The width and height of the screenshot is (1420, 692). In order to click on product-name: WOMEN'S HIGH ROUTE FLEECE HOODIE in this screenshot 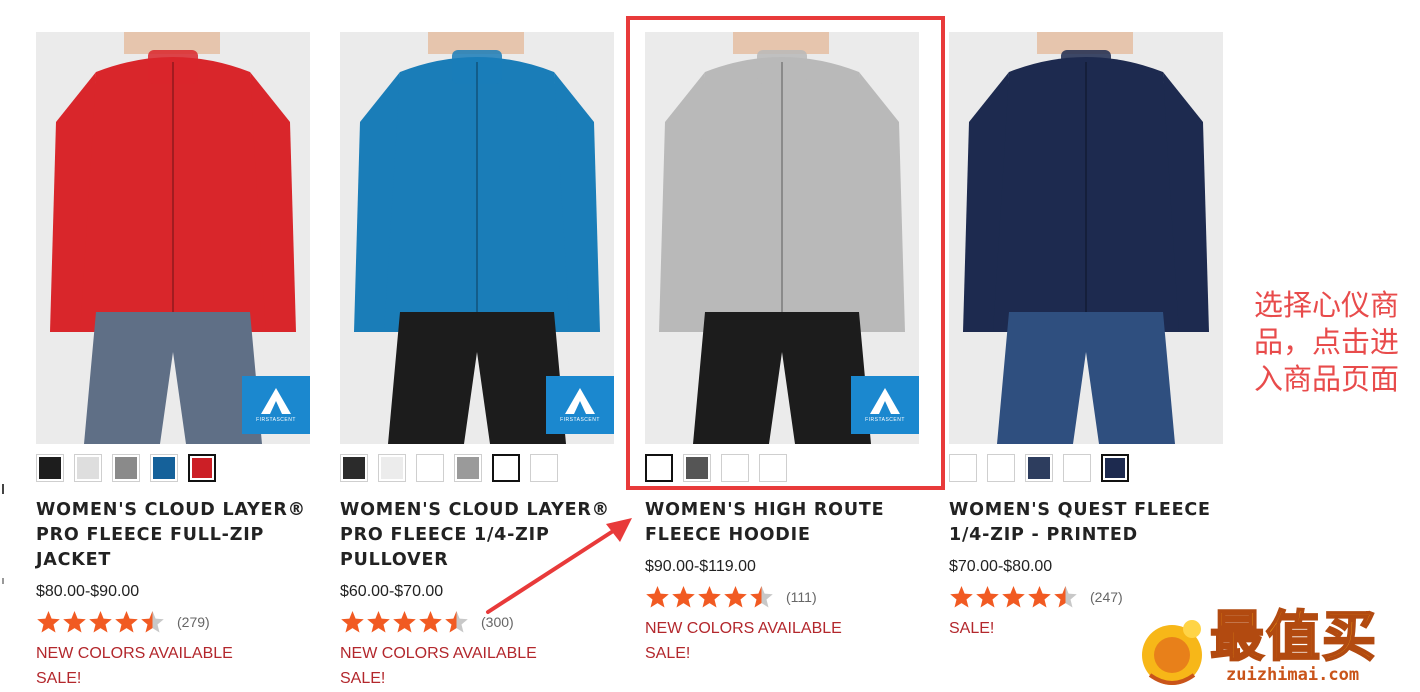, I will do `click(782, 523)`.